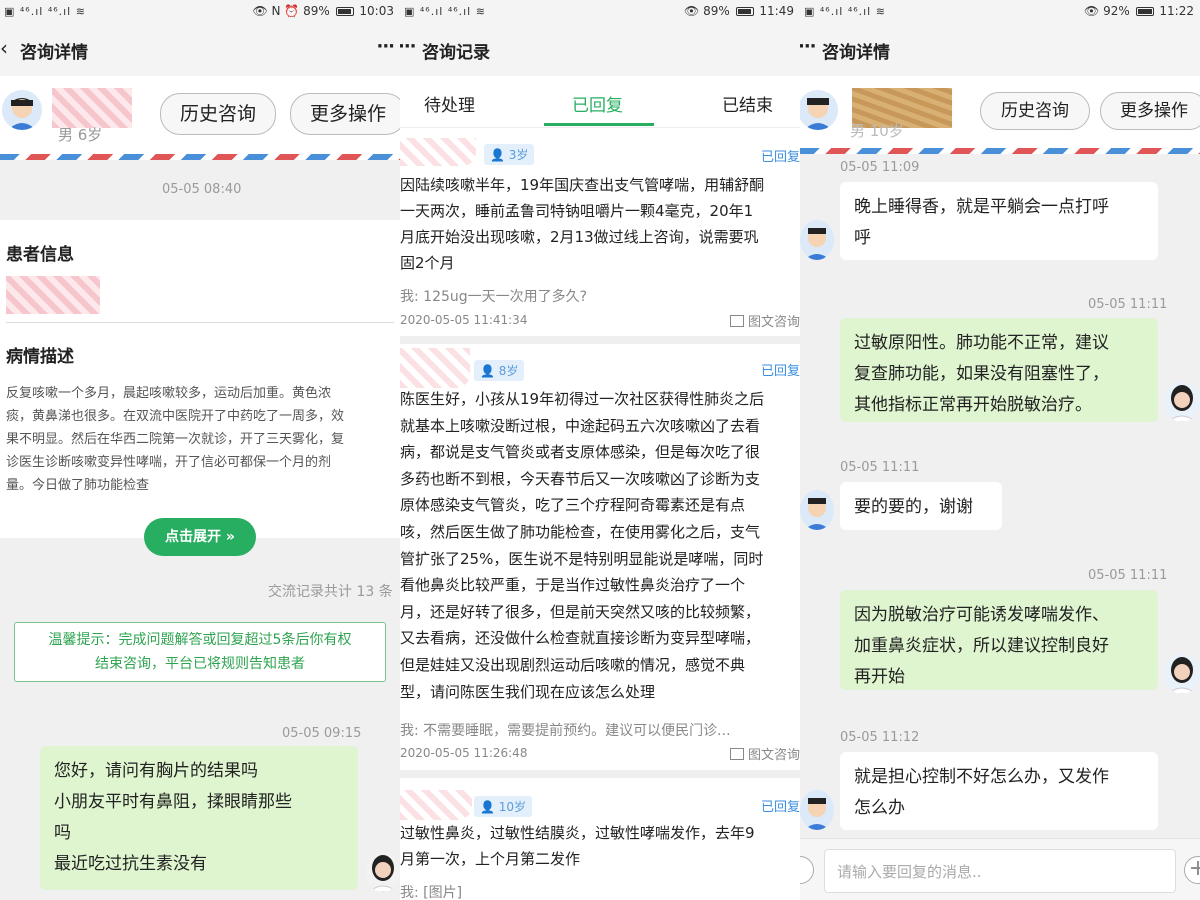 Image resolution: width=1200 pixels, height=900 pixels. I want to click on status-bar: ▣ ⁴⁶.ıl ⁴⁶.ıl ≋ 👁 92% 11:22, so click(1000, 12).